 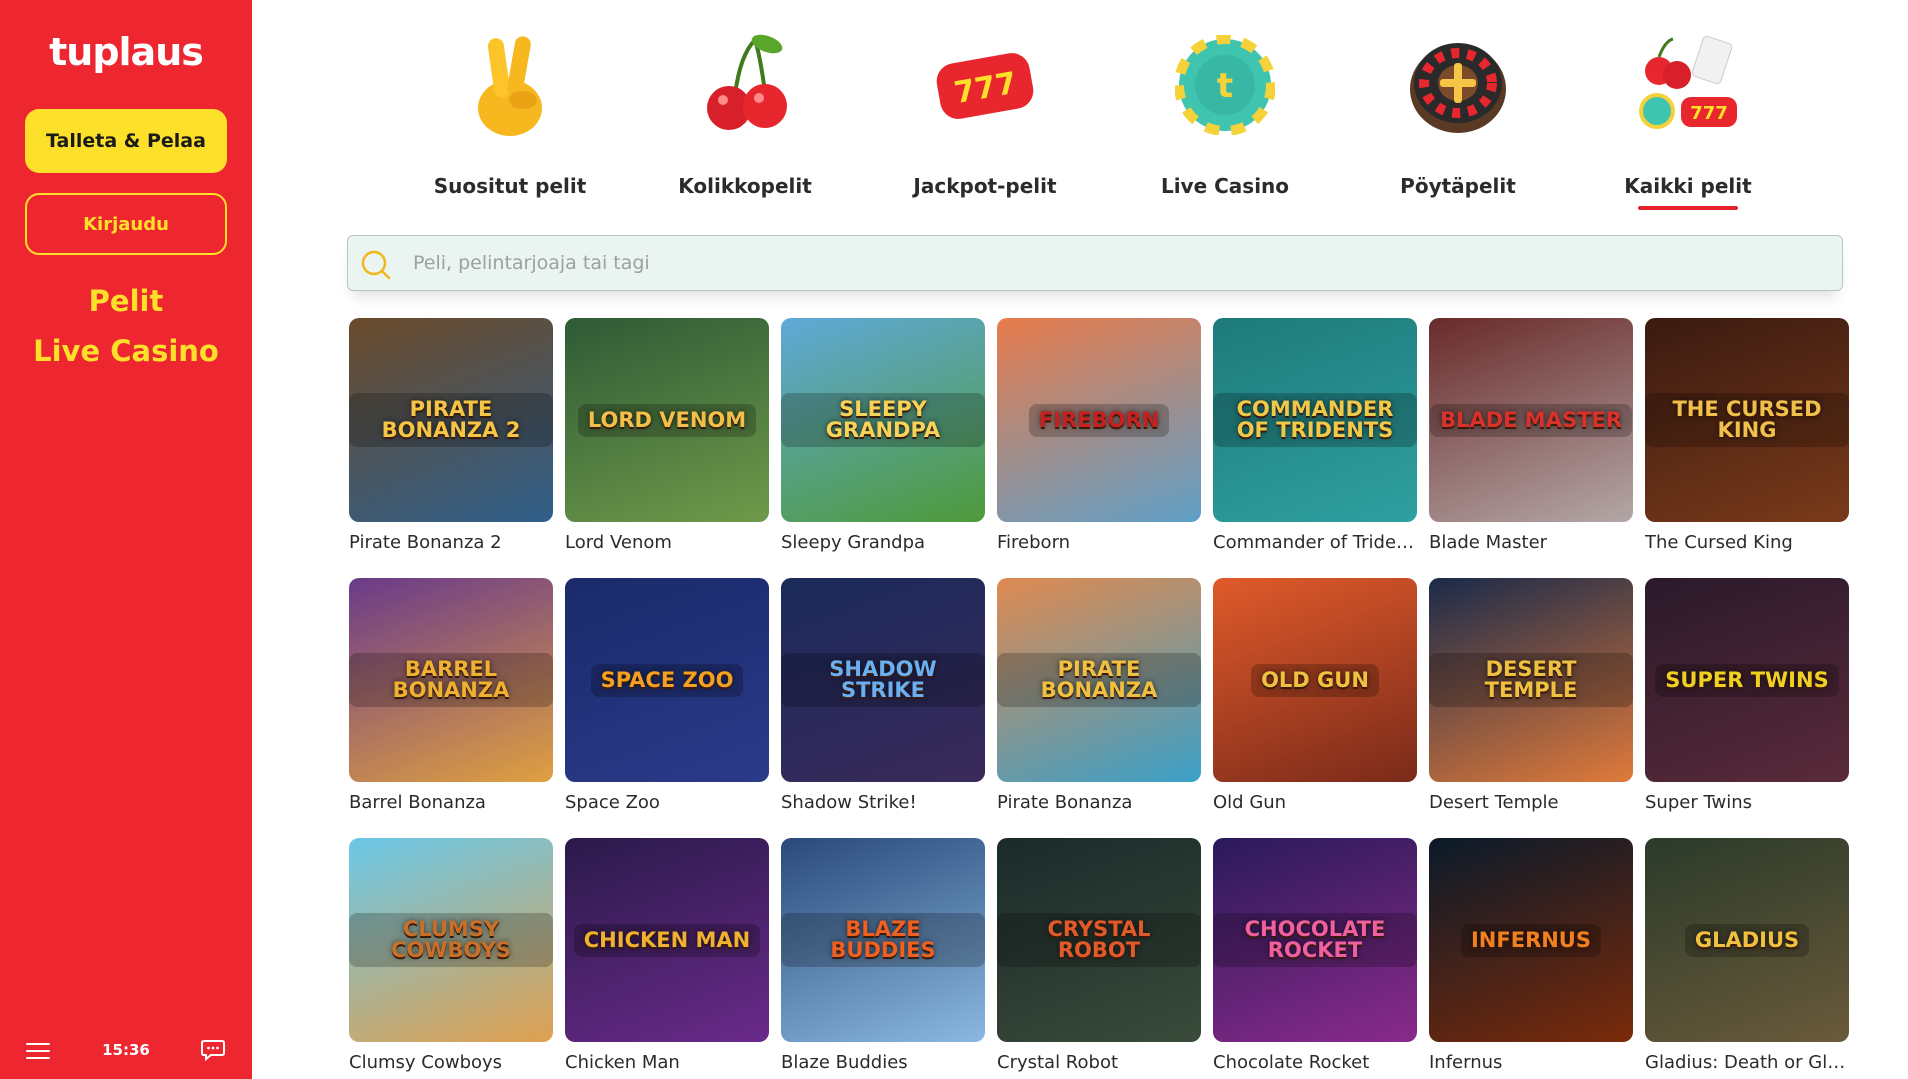 I want to click on category-jackpot-pelit: 777 Jackpot-pelit, so click(x=985, y=114).